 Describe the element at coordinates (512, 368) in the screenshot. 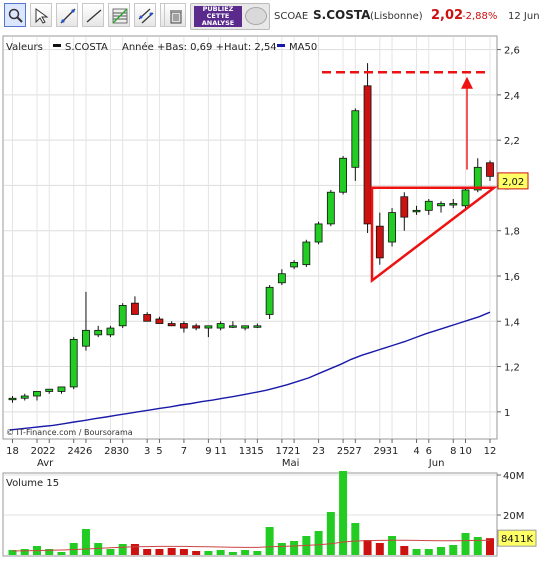

I see `y-tick-label: 1,2` at that location.